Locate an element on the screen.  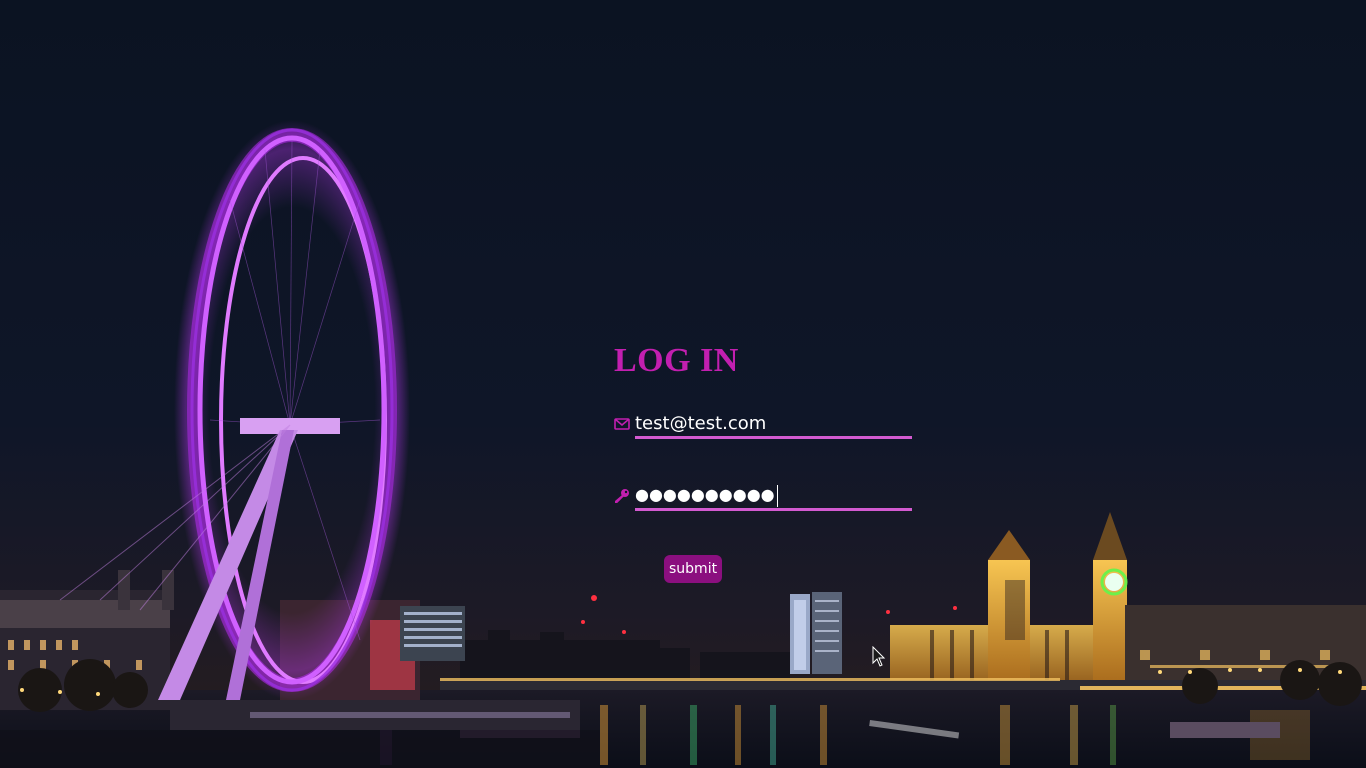
email-row is located at coordinates (764, 425).